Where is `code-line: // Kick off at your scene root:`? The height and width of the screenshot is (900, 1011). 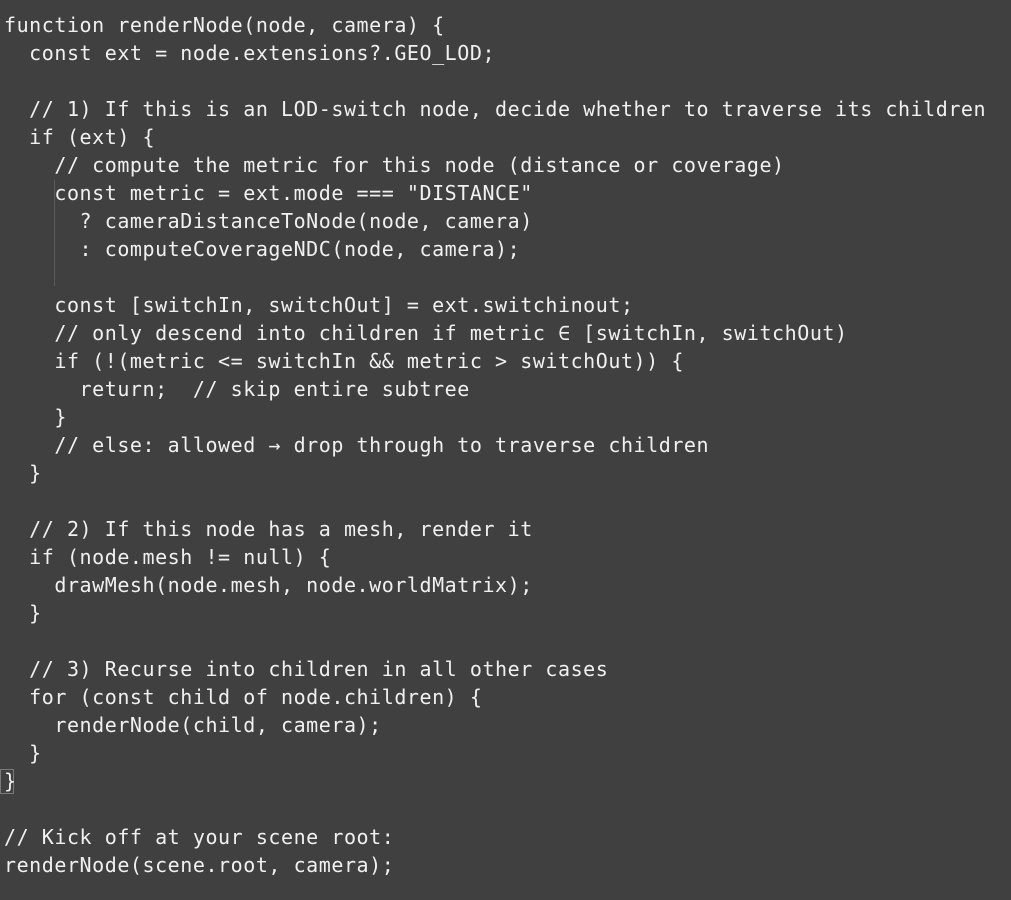 code-line: // Kick off at your scene root: is located at coordinates (505, 837).